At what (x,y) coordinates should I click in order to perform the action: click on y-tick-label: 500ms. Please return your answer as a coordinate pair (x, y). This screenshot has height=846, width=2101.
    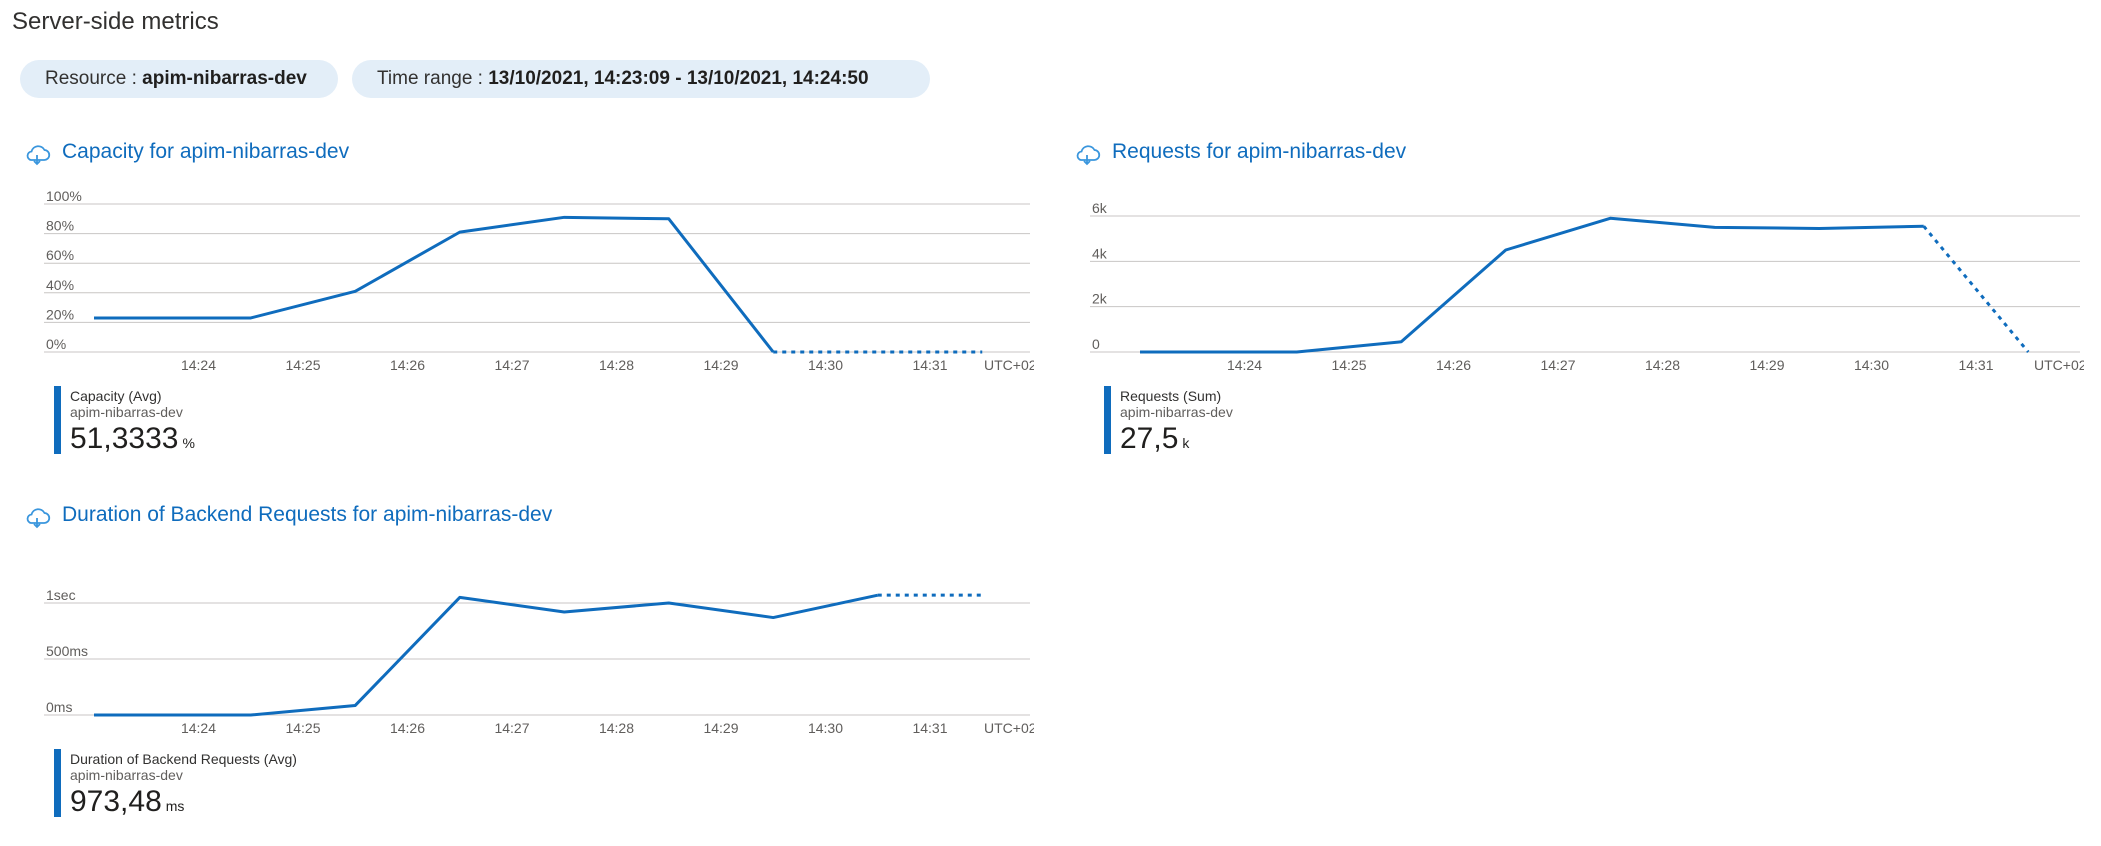
    Looking at the image, I should click on (67, 651).